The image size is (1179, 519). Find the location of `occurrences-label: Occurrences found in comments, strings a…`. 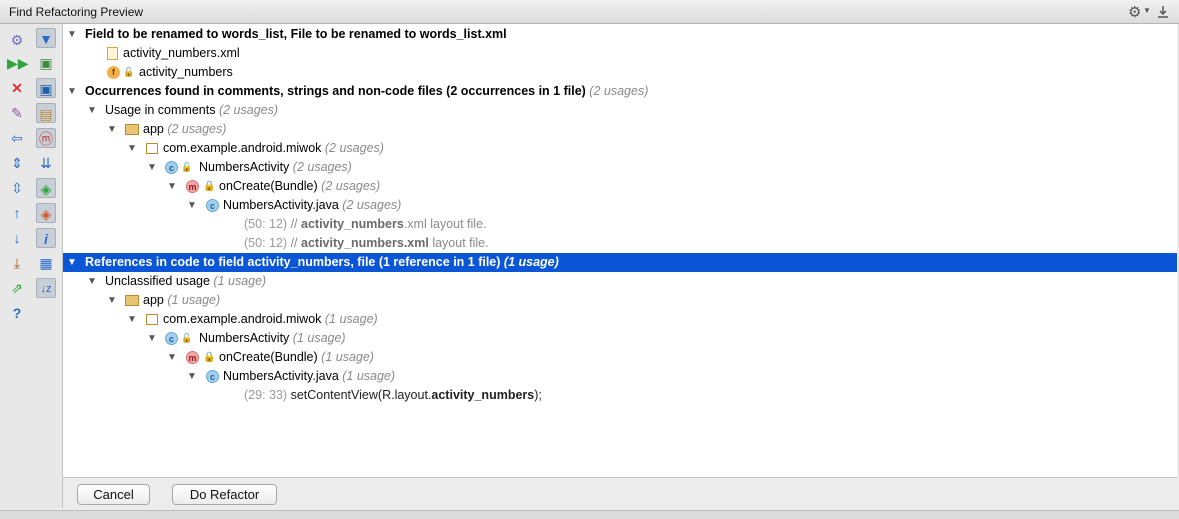

occurrences-label: Occurrences found in comments, strings a… is located at coordinates (335, 91).